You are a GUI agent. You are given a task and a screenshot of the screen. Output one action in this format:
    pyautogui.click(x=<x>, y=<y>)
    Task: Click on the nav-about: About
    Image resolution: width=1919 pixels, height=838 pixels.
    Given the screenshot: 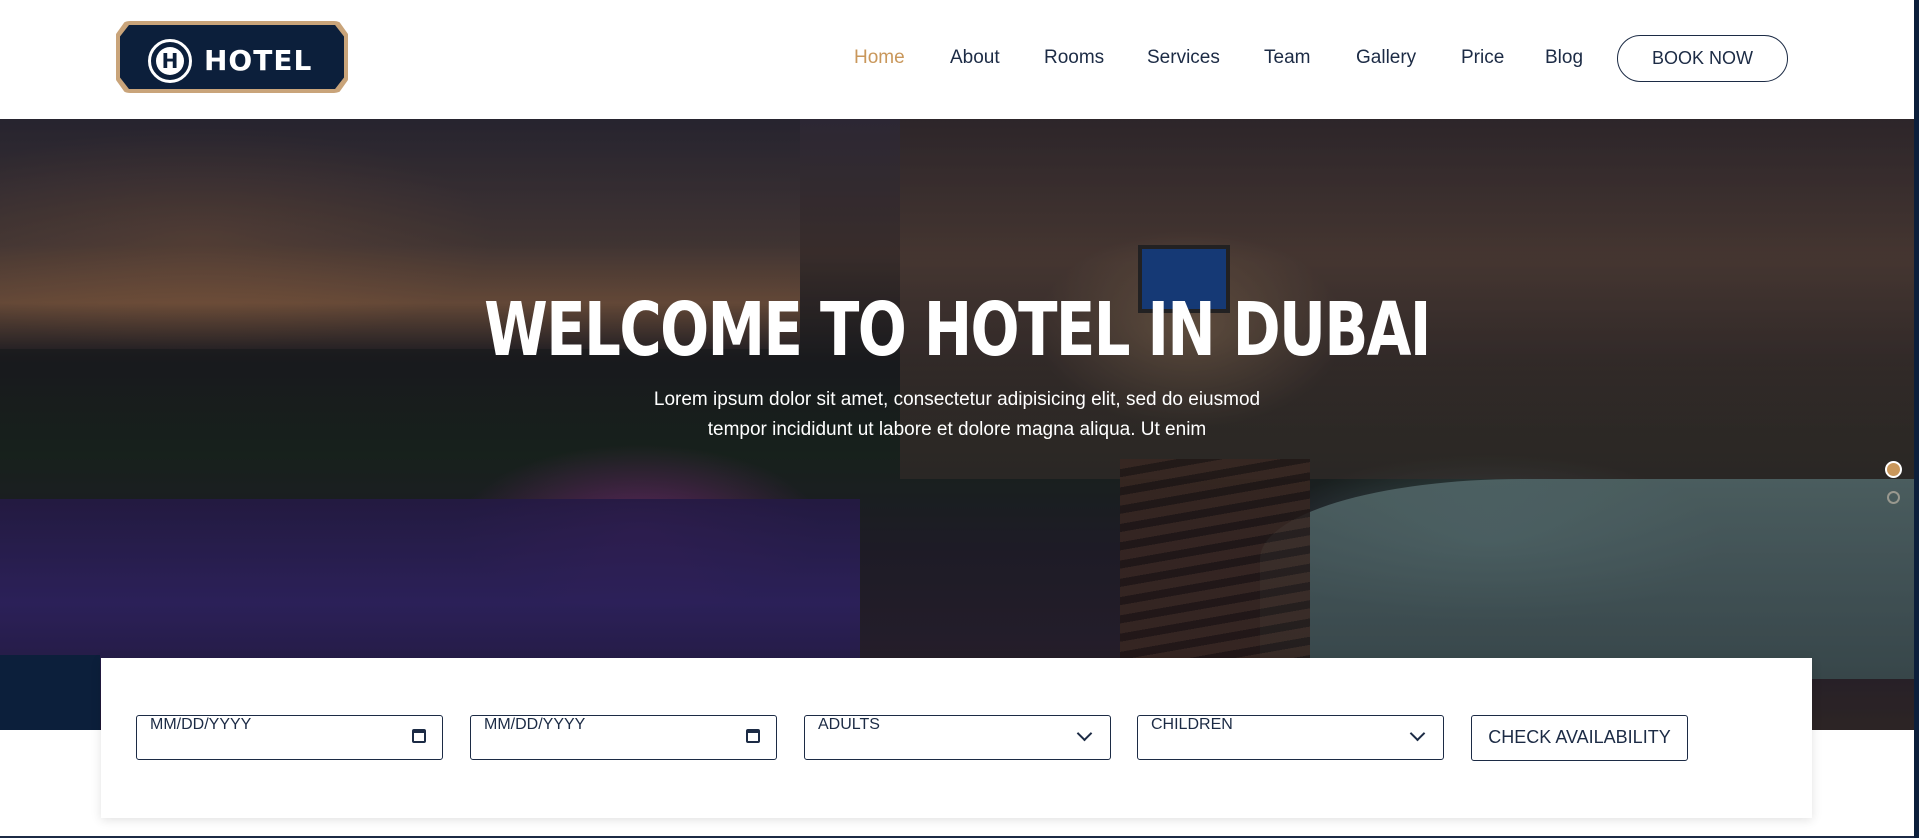 What is the action you would take?
    pyautogui.click(x=975, y=58)
    